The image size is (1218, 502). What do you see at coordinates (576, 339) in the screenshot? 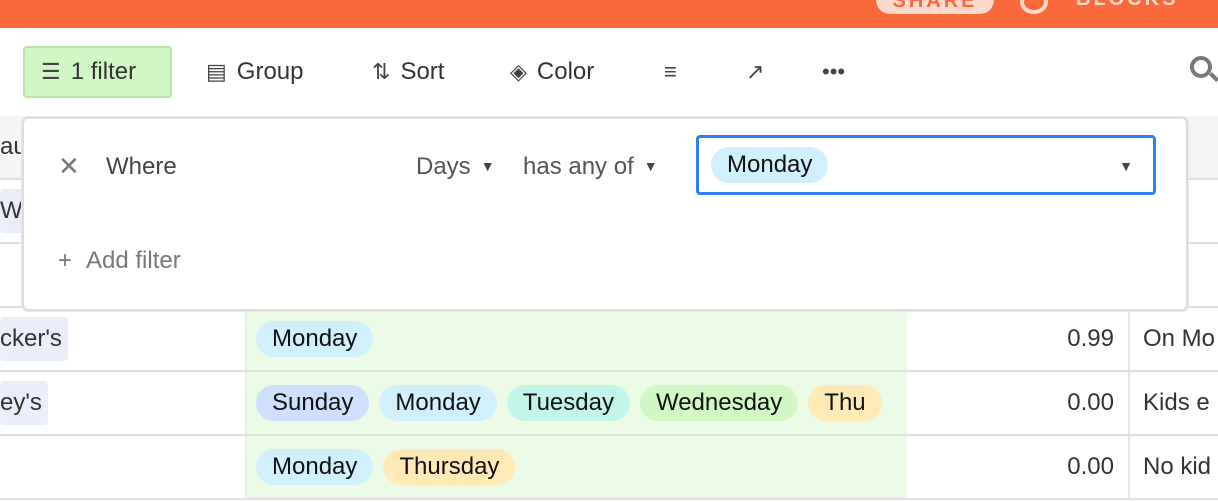
I see `days-cell: Monday` at bounding box center [576, 339].